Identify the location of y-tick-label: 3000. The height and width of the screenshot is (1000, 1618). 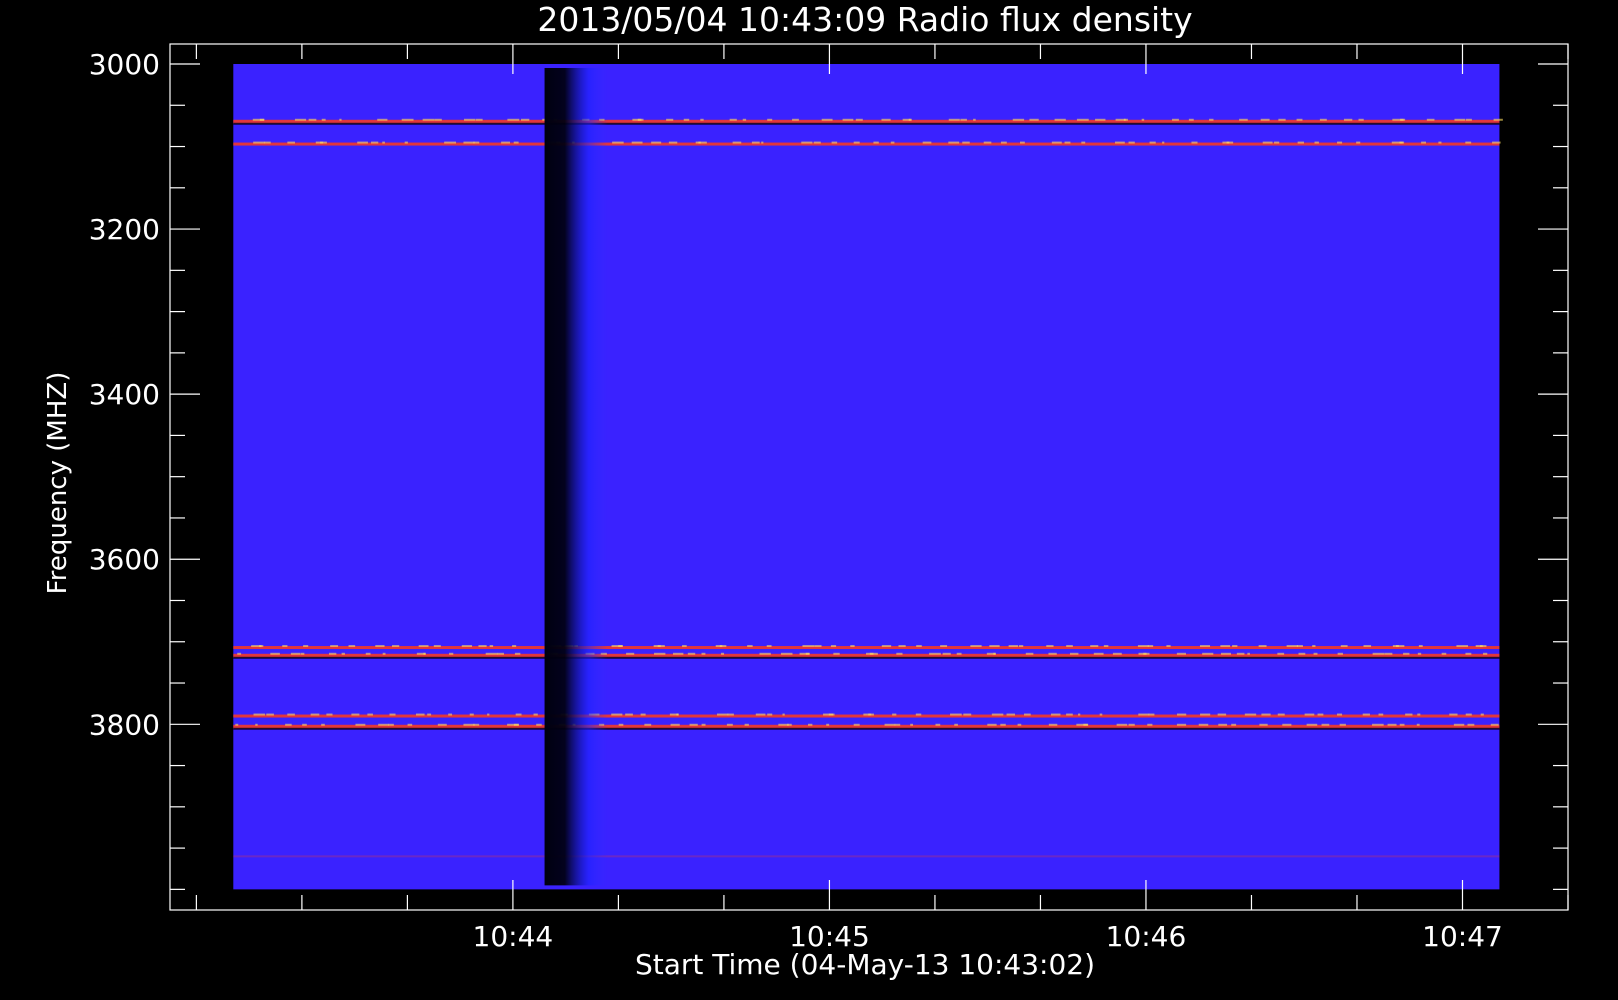
(124, 64).